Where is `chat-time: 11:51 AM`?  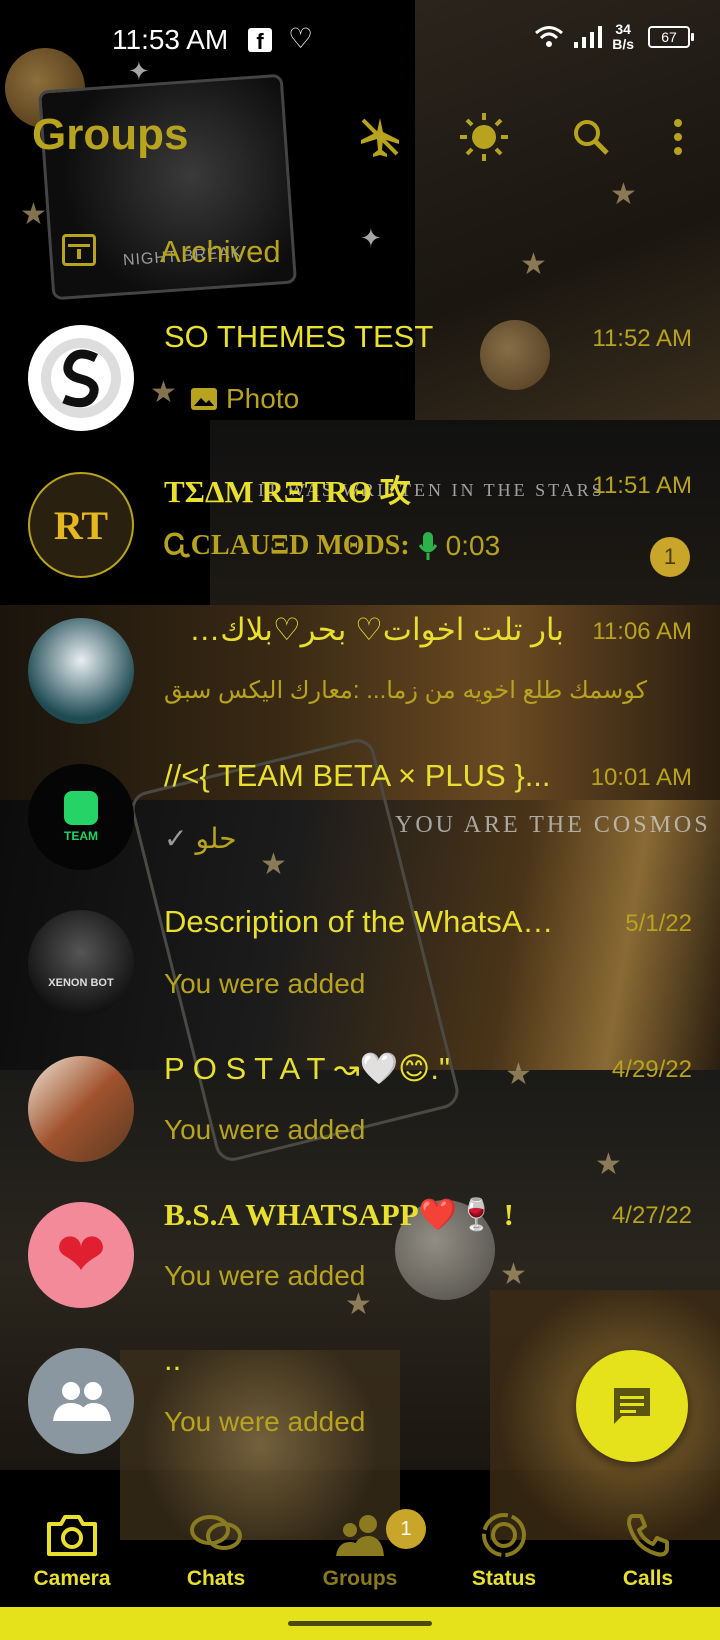 chat-time: 11:51 AM is located at coordinates (642, 485).